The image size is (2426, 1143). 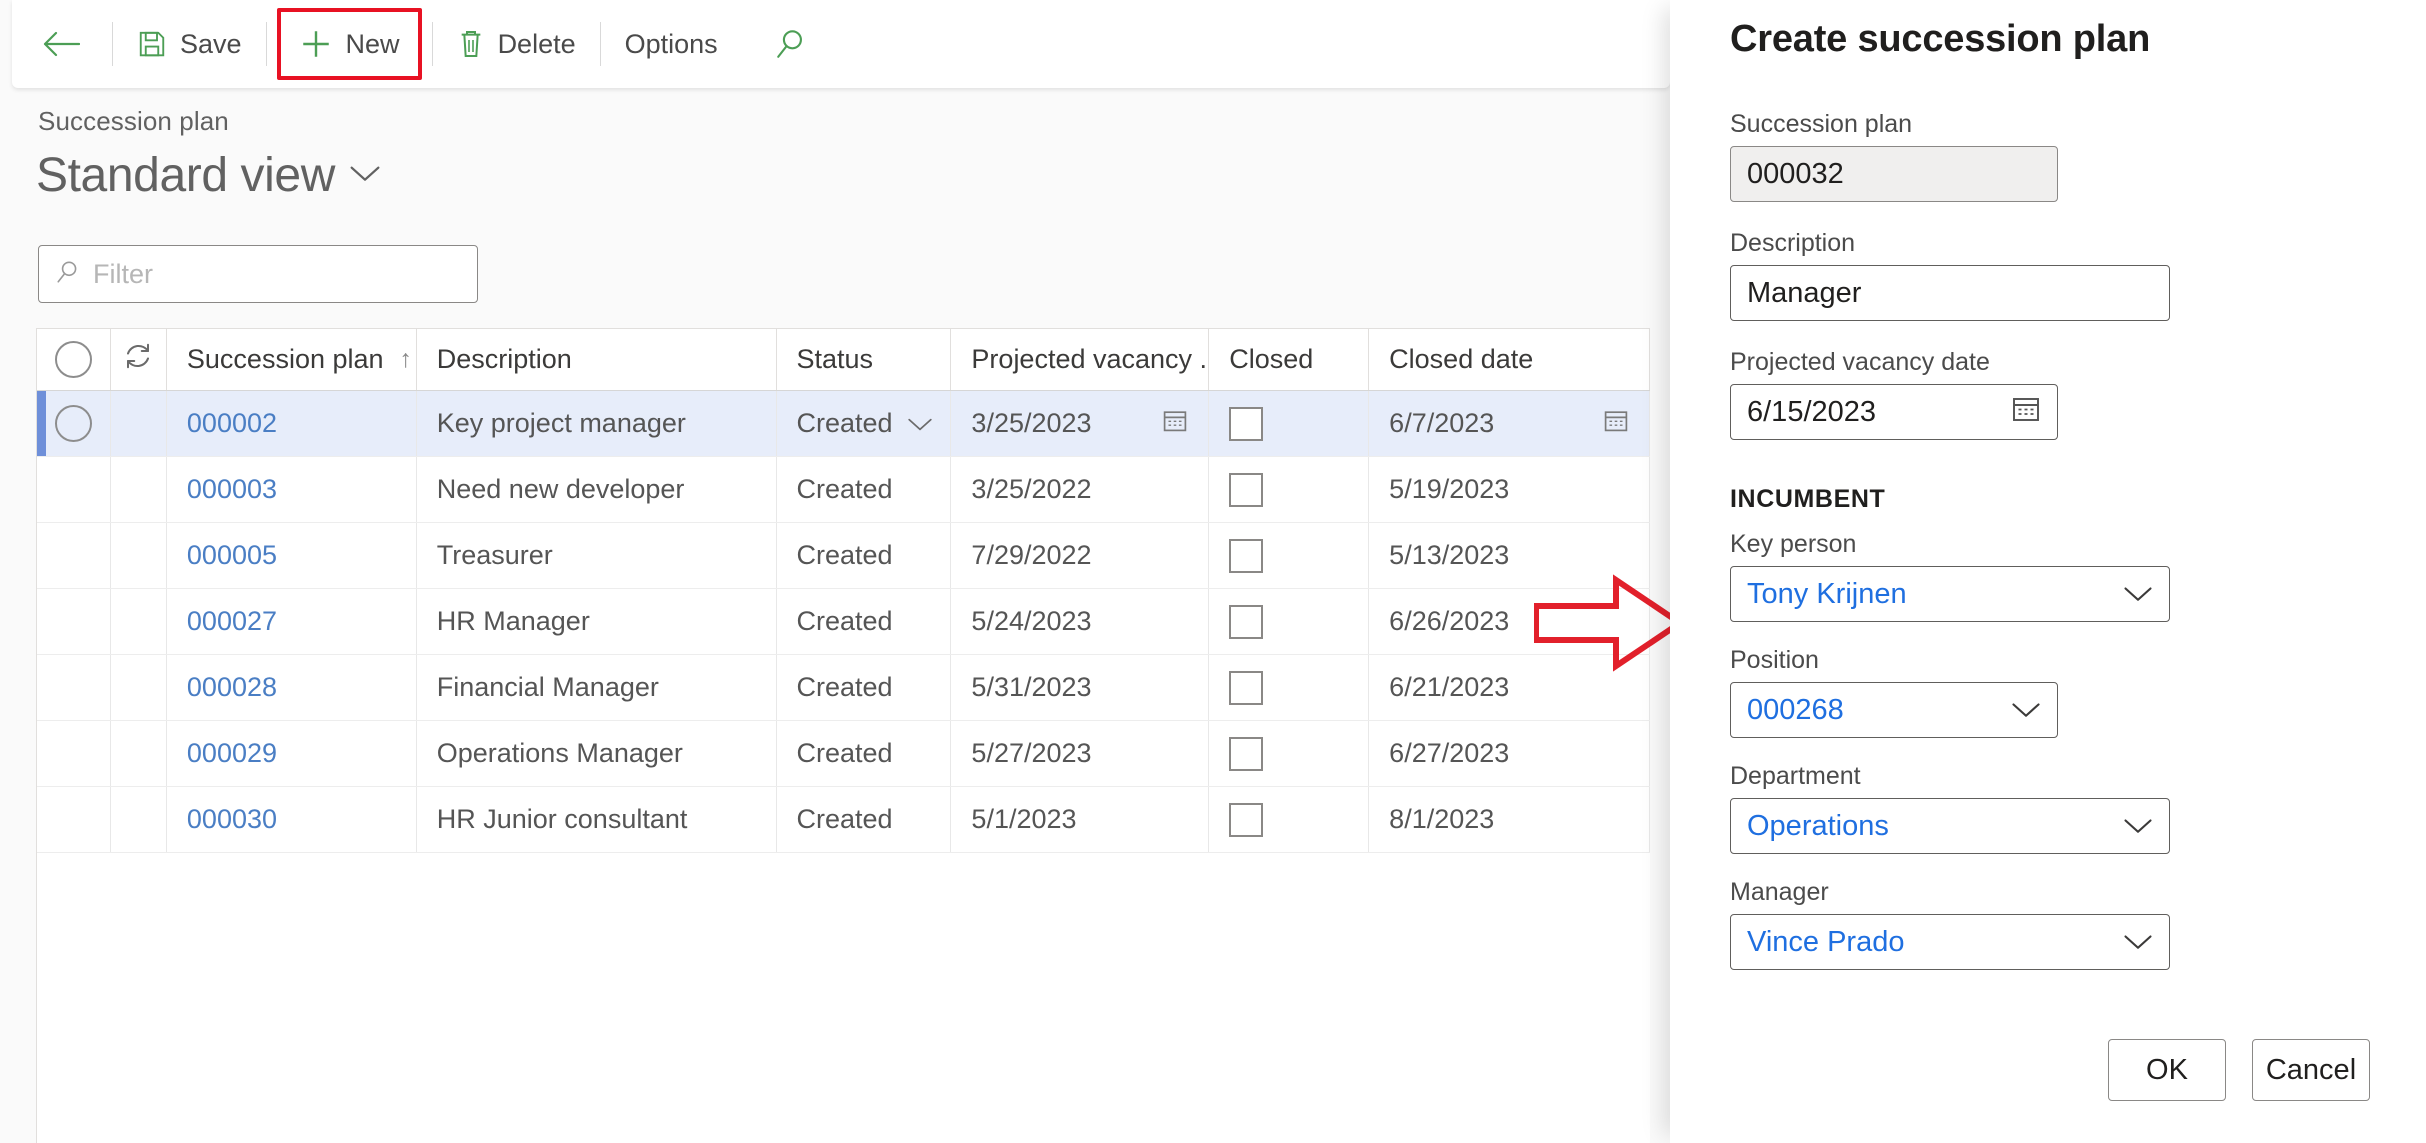 What do you see at coordinates (597, 489) in the screenshot?
I see `cell-description: Need new developer` at bounding box center [597, 489].